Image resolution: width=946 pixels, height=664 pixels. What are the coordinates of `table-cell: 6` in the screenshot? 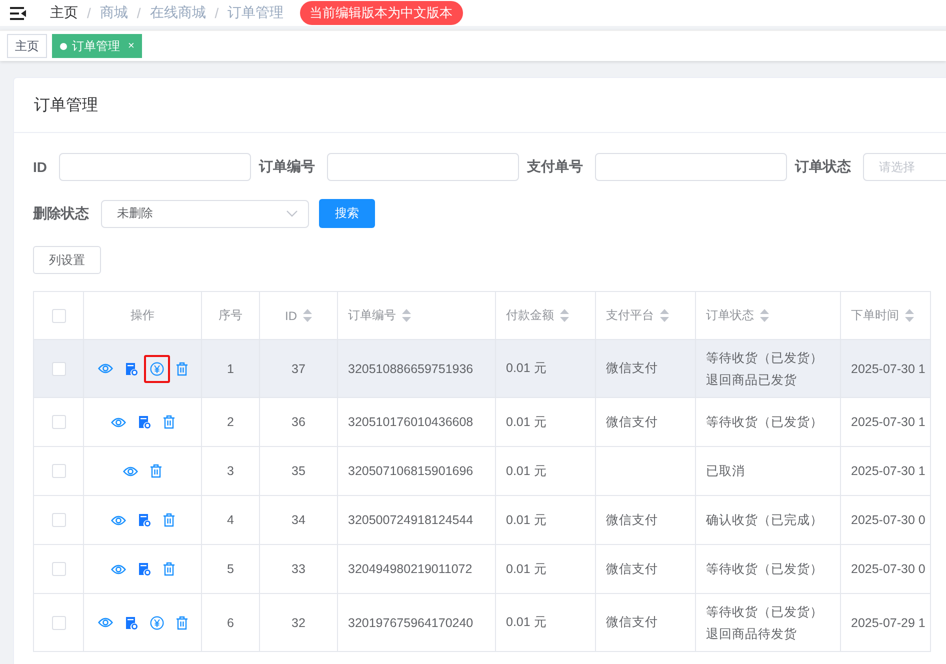 It's located at (230, 623).